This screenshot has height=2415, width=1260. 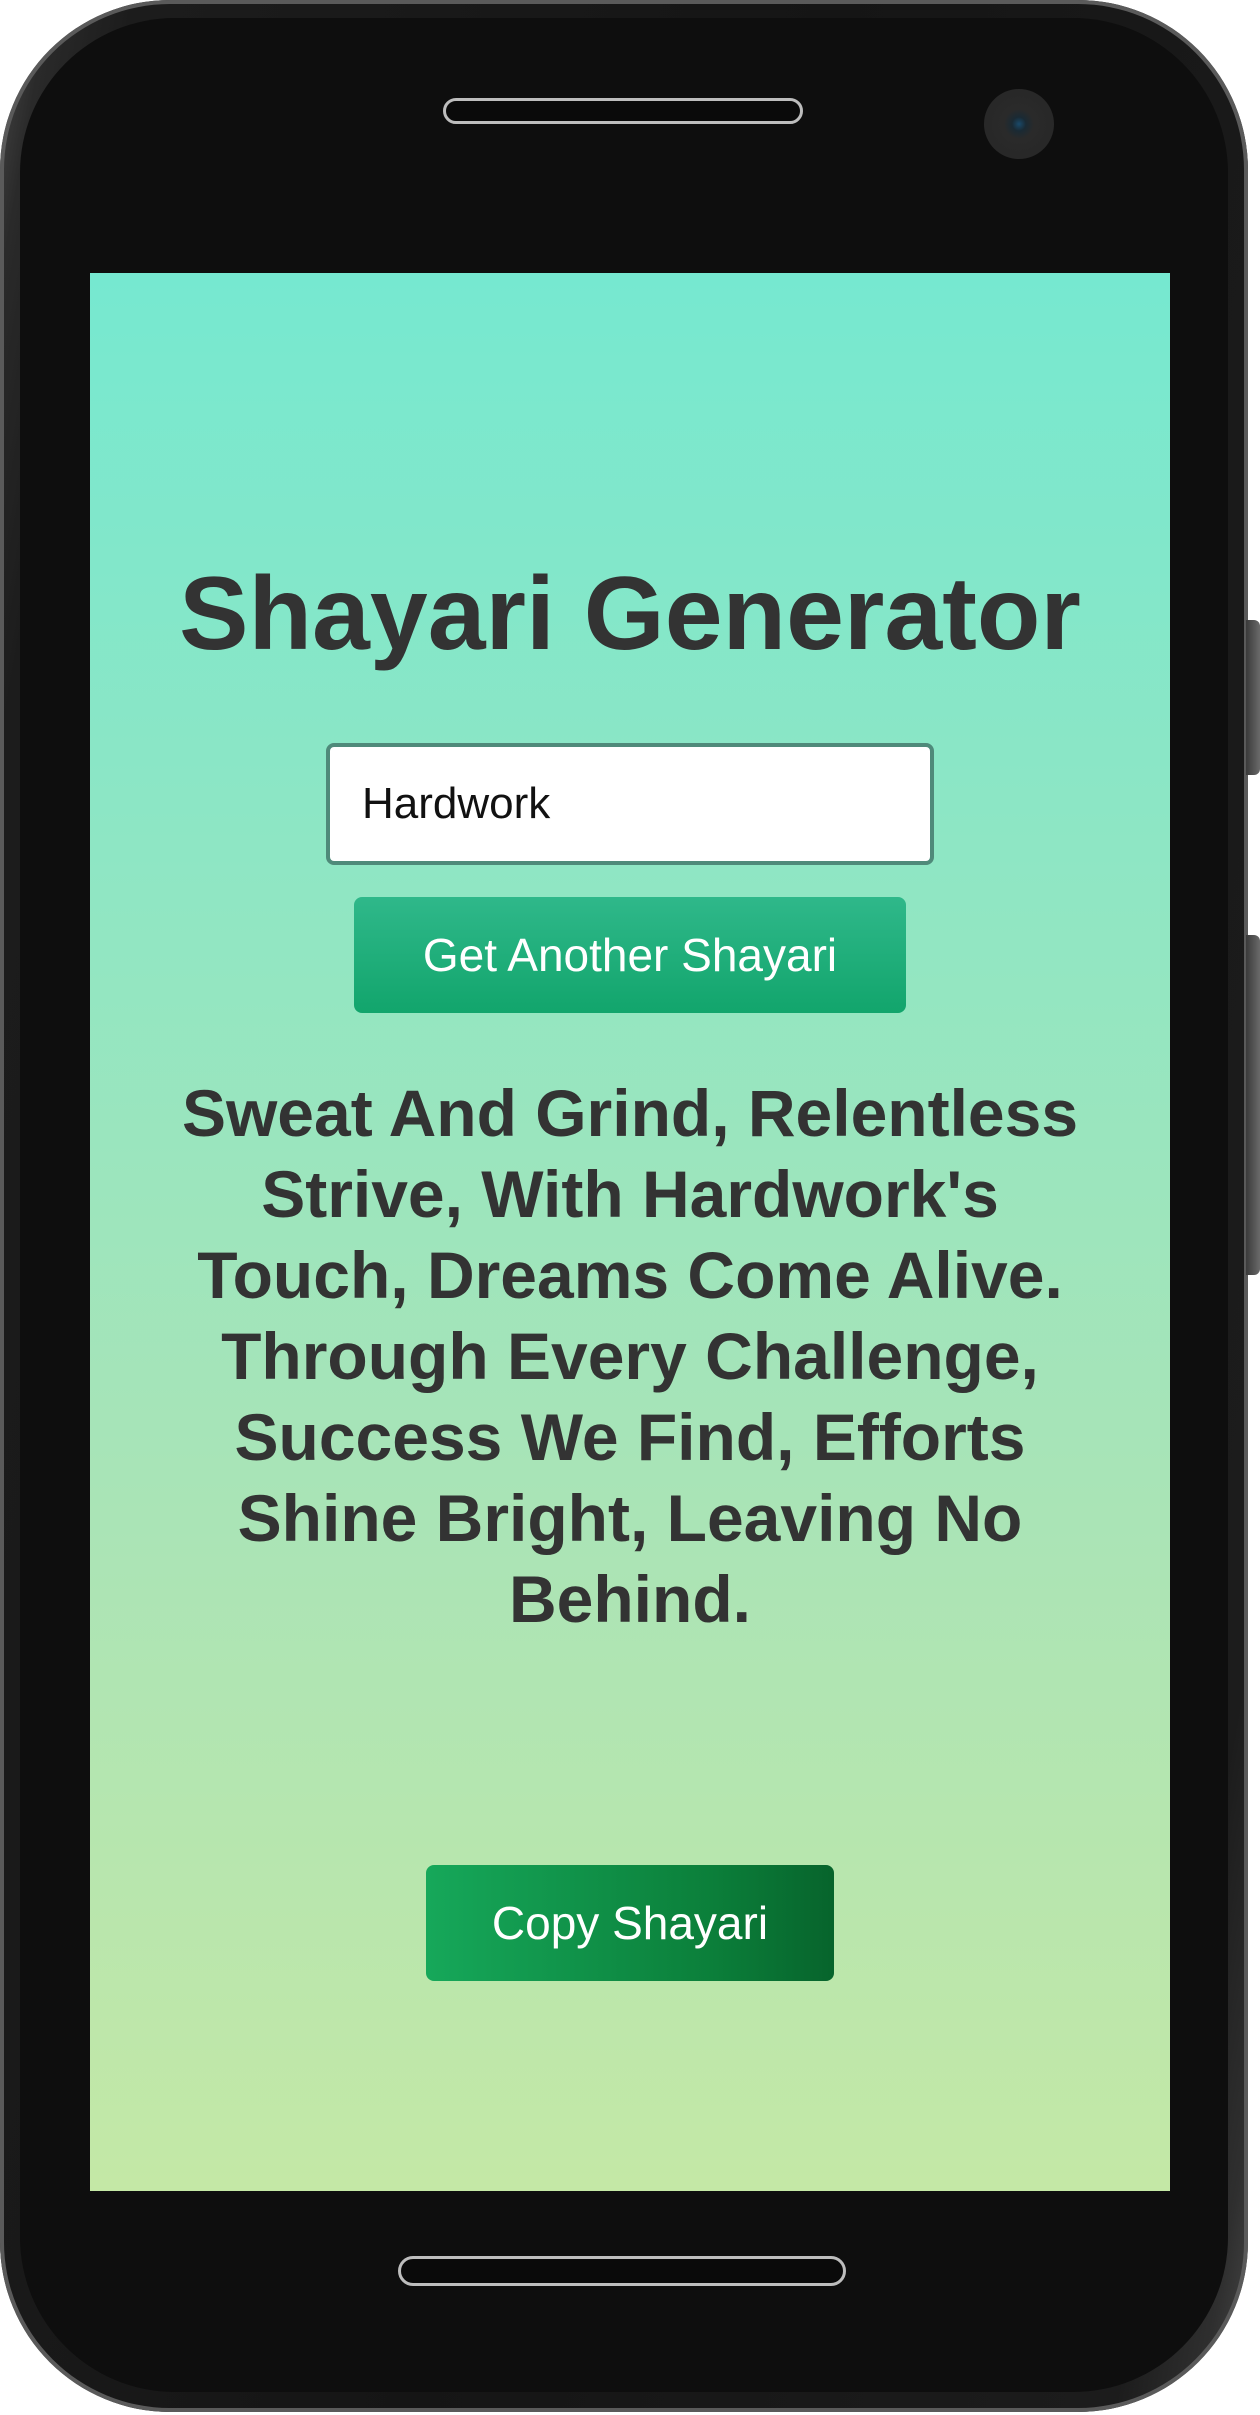 What do you see at coordinates (1253, 1105) in the screenshot?
I see `power-button` at bounding box center [1253, 1105].